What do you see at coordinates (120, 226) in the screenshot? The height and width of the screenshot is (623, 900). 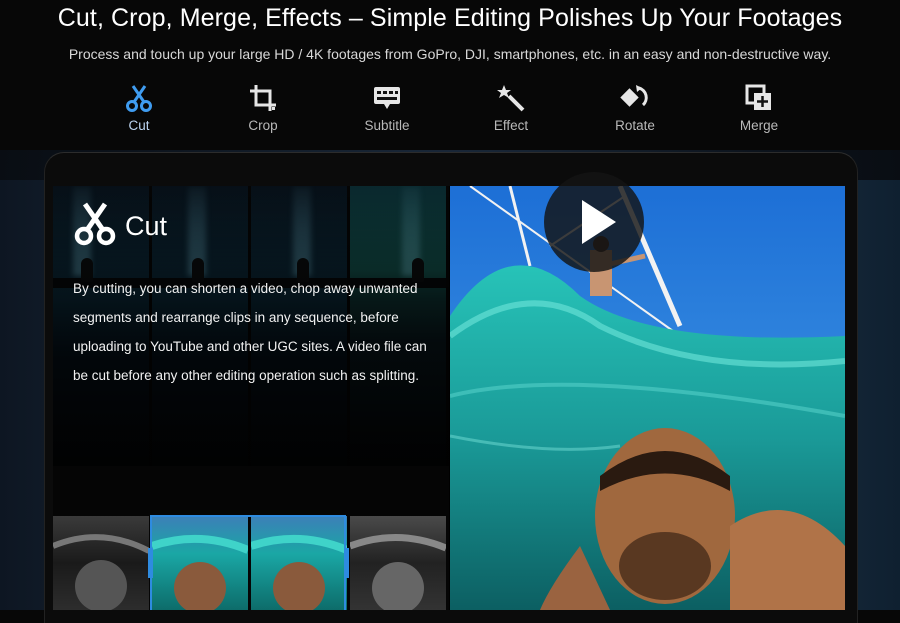 I see `feature-header: Cut` at bounding box center [120, 226].